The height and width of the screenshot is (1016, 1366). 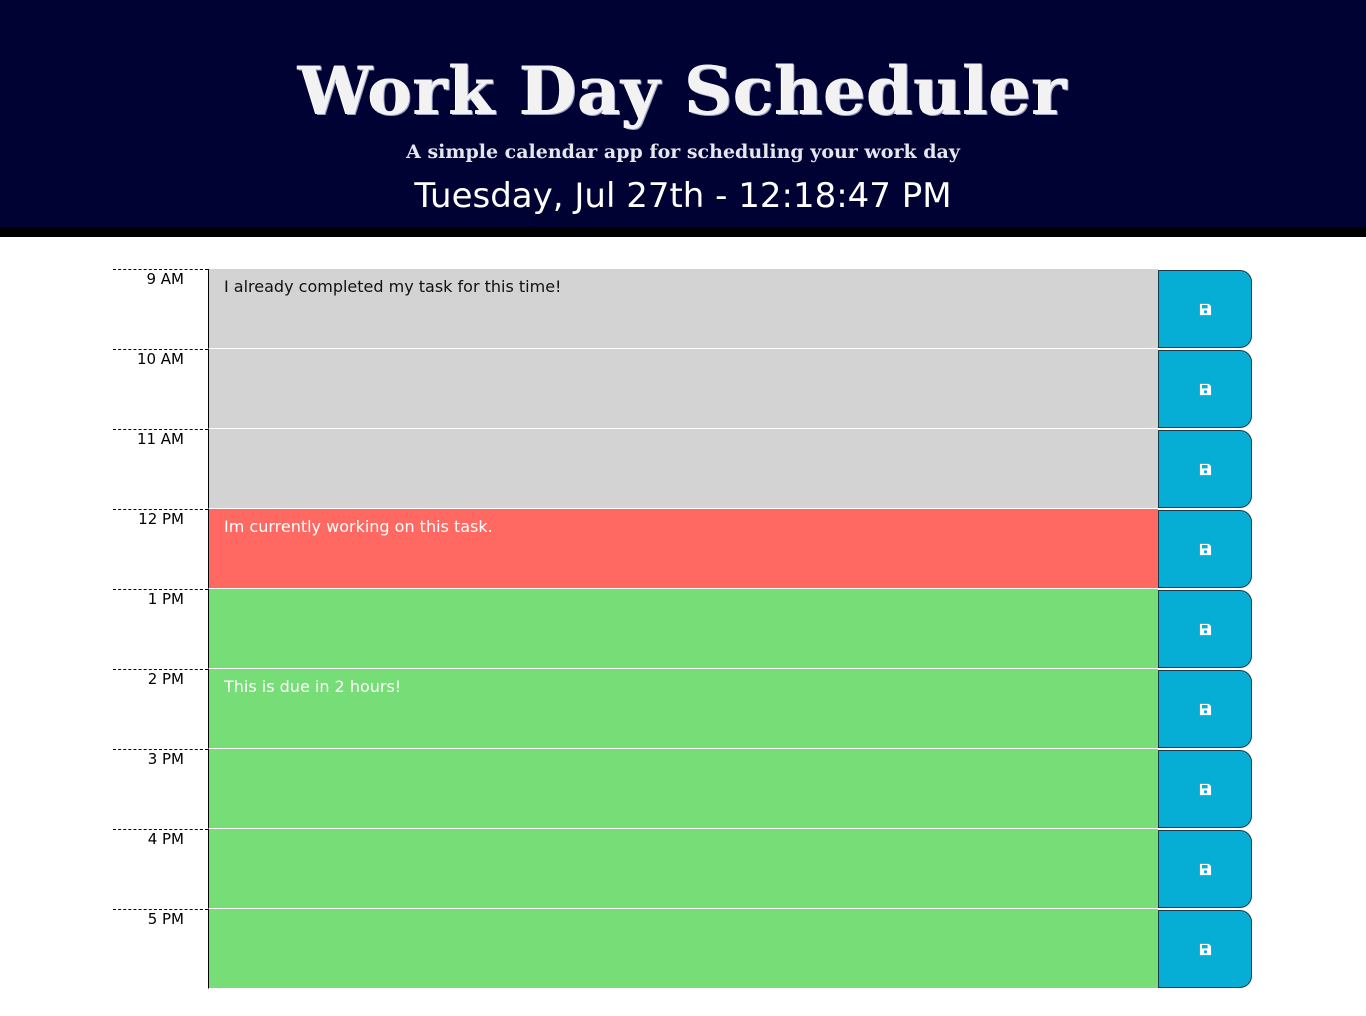 I want to click on time-block-row: 11 AM, so click(x=683, y=469).